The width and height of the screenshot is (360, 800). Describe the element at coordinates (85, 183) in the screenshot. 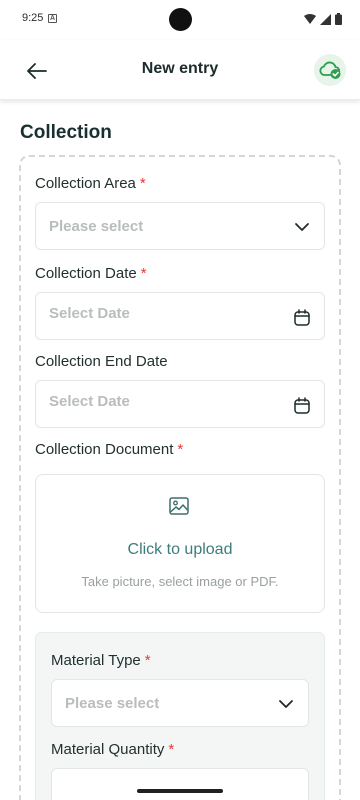

I see `collection-area-label-text: Collection Area` at that location.